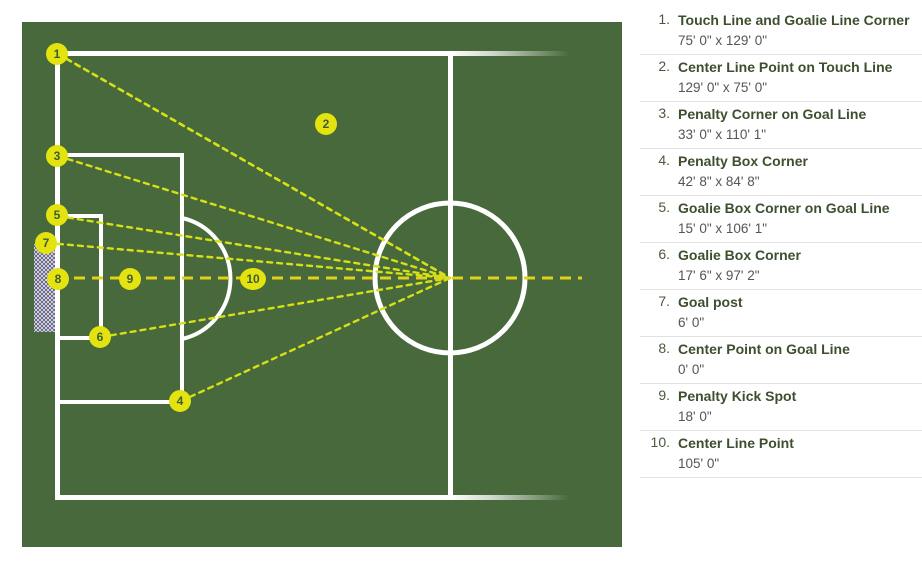 This screenshot has width=922, height=563. What do you see at coordinates (57, 215) in the screenshot?
I see `marker-5: 5` at bounding box center [57, 215].